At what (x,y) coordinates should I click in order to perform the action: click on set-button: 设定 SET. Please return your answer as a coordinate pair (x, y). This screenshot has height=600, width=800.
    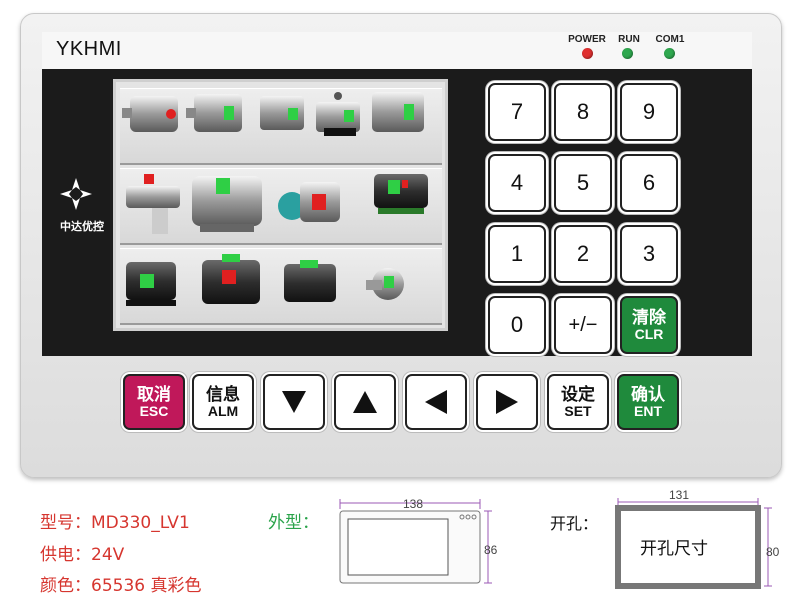
    Looking at the image, I should click on (578, 402).